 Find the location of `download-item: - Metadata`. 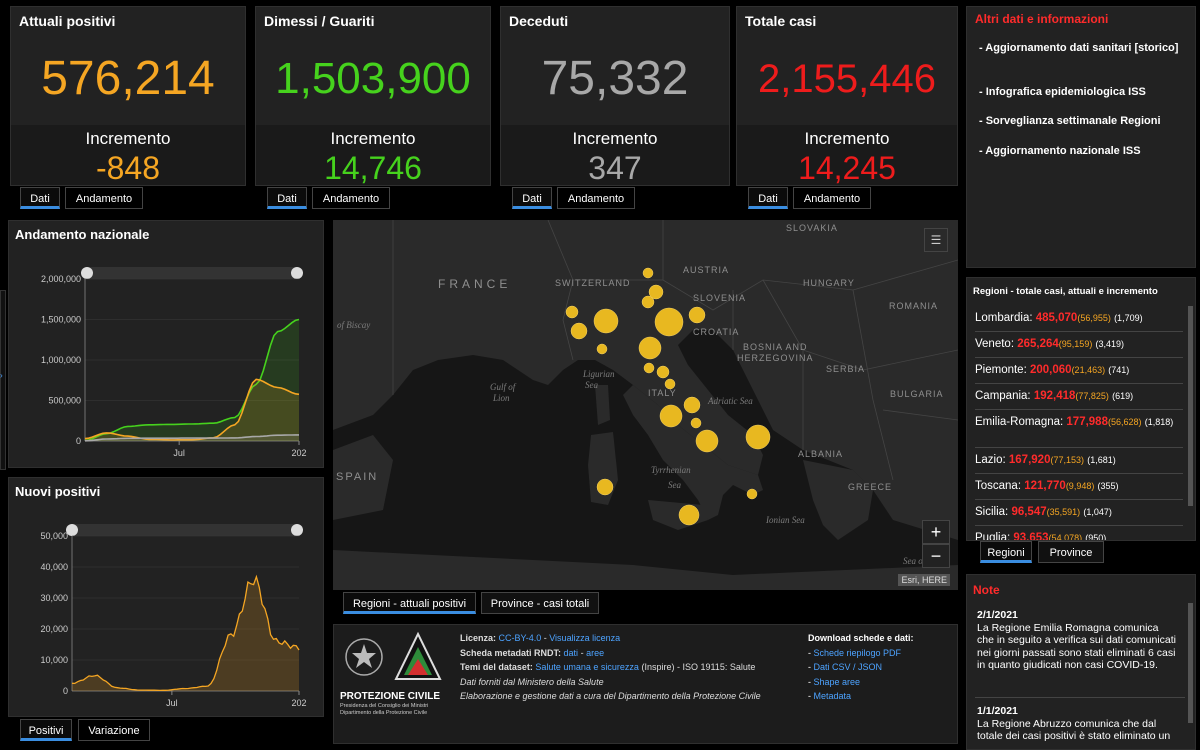

download-item: - Metadata is located at coordinates (883, 696).